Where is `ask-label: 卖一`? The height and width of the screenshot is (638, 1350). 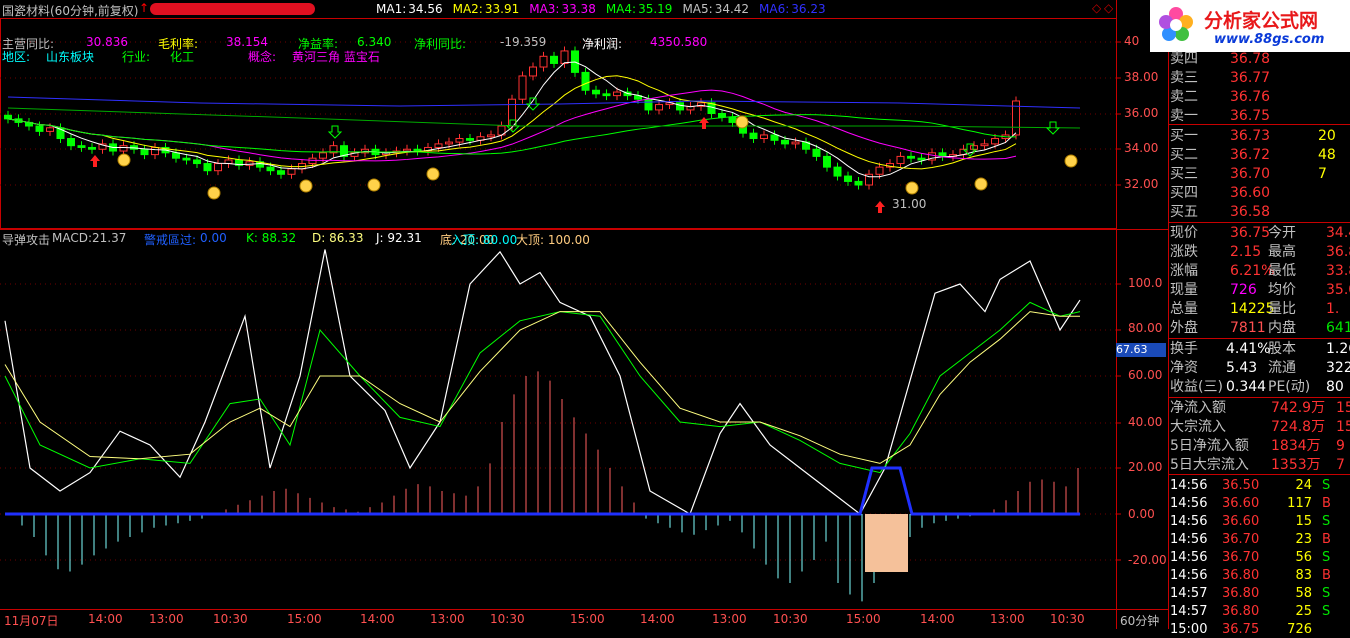
ask-label: 卖一 is located at coordinates (1184, 116).